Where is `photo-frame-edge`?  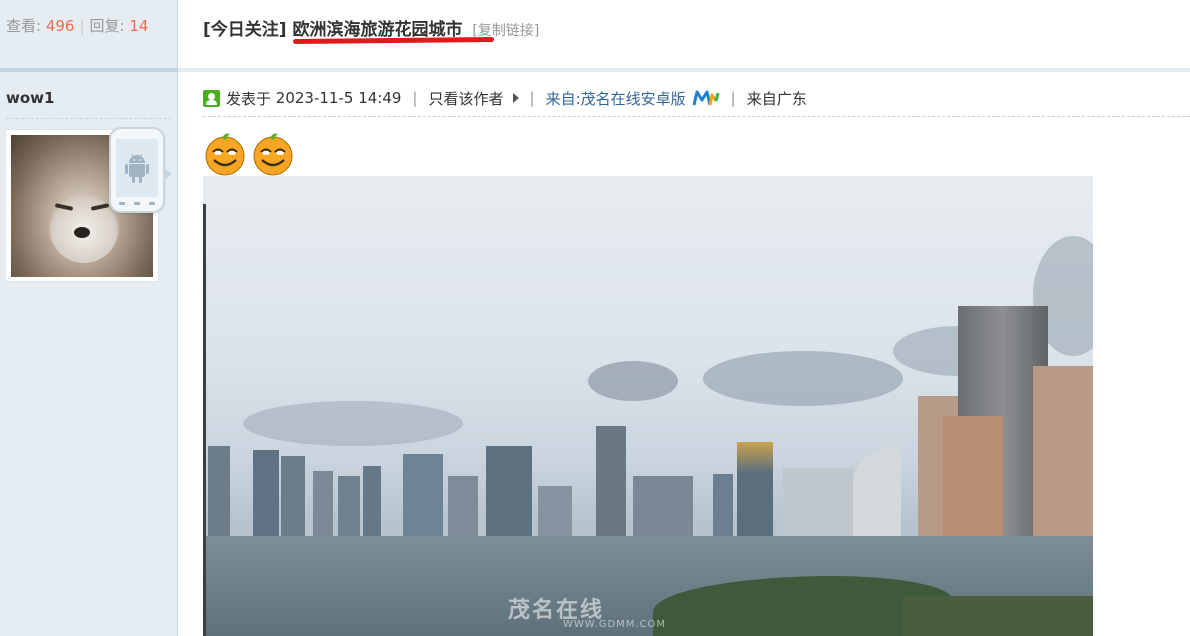 photo-frame-edge is located at coordinates (204, 420).